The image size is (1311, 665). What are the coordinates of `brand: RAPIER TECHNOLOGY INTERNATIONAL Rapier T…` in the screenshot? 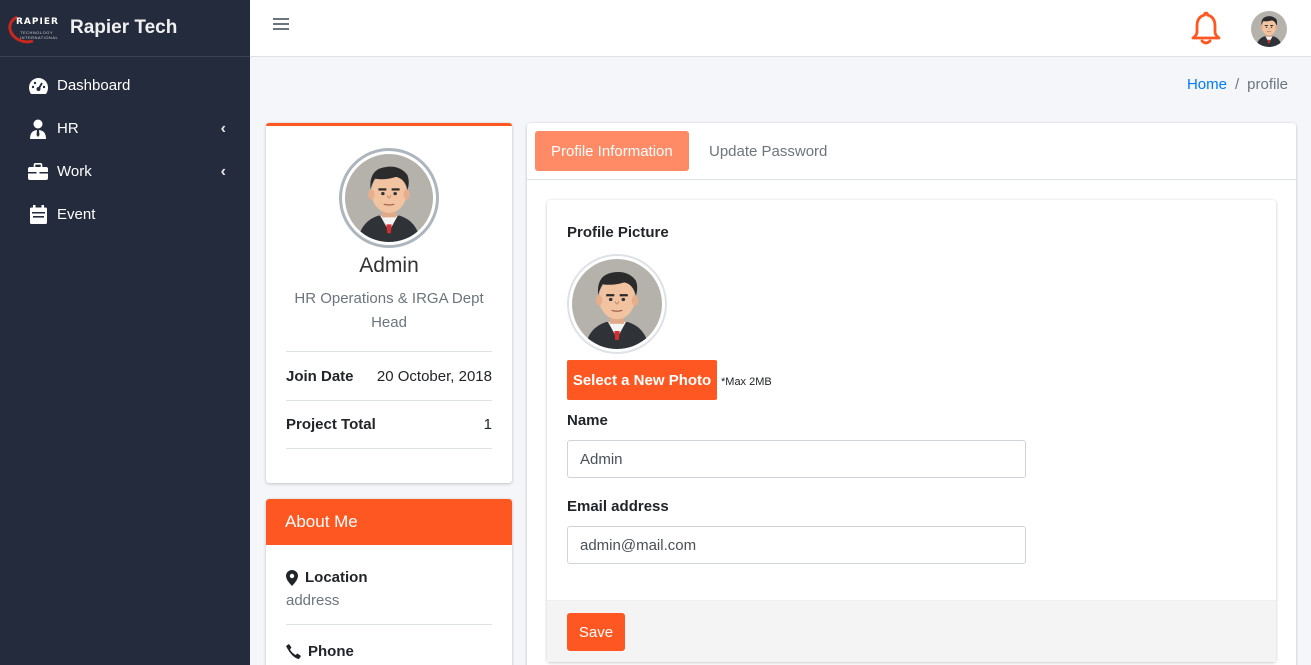 It's located at (125, 28).